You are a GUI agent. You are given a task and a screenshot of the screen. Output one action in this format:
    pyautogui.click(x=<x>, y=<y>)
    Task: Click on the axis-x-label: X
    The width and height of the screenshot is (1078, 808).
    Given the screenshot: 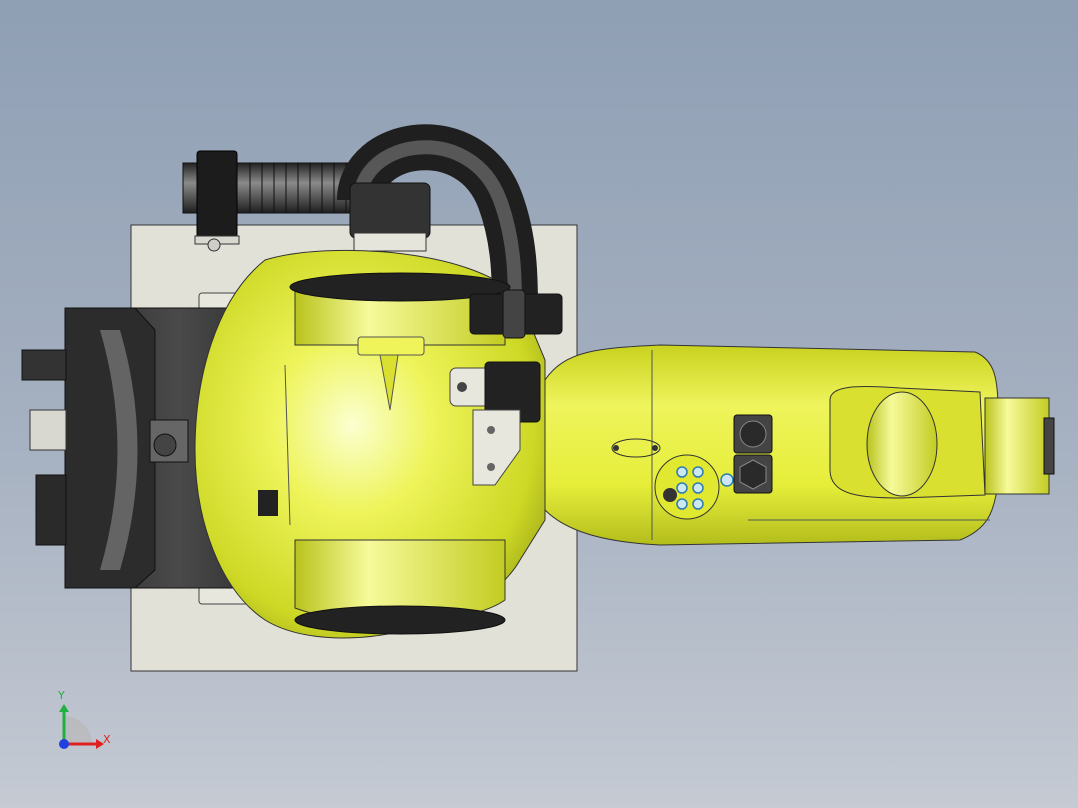 What is the action you would take?
    pyautogui.click(x=107, y=739)
    